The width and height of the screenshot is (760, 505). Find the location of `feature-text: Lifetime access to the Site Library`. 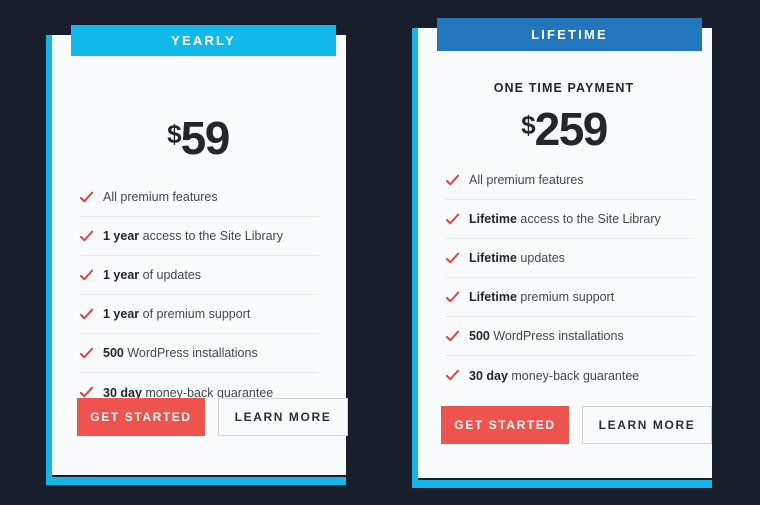

feature-text: Lifetime access to the Site Library is located at coordinates (565, 219).